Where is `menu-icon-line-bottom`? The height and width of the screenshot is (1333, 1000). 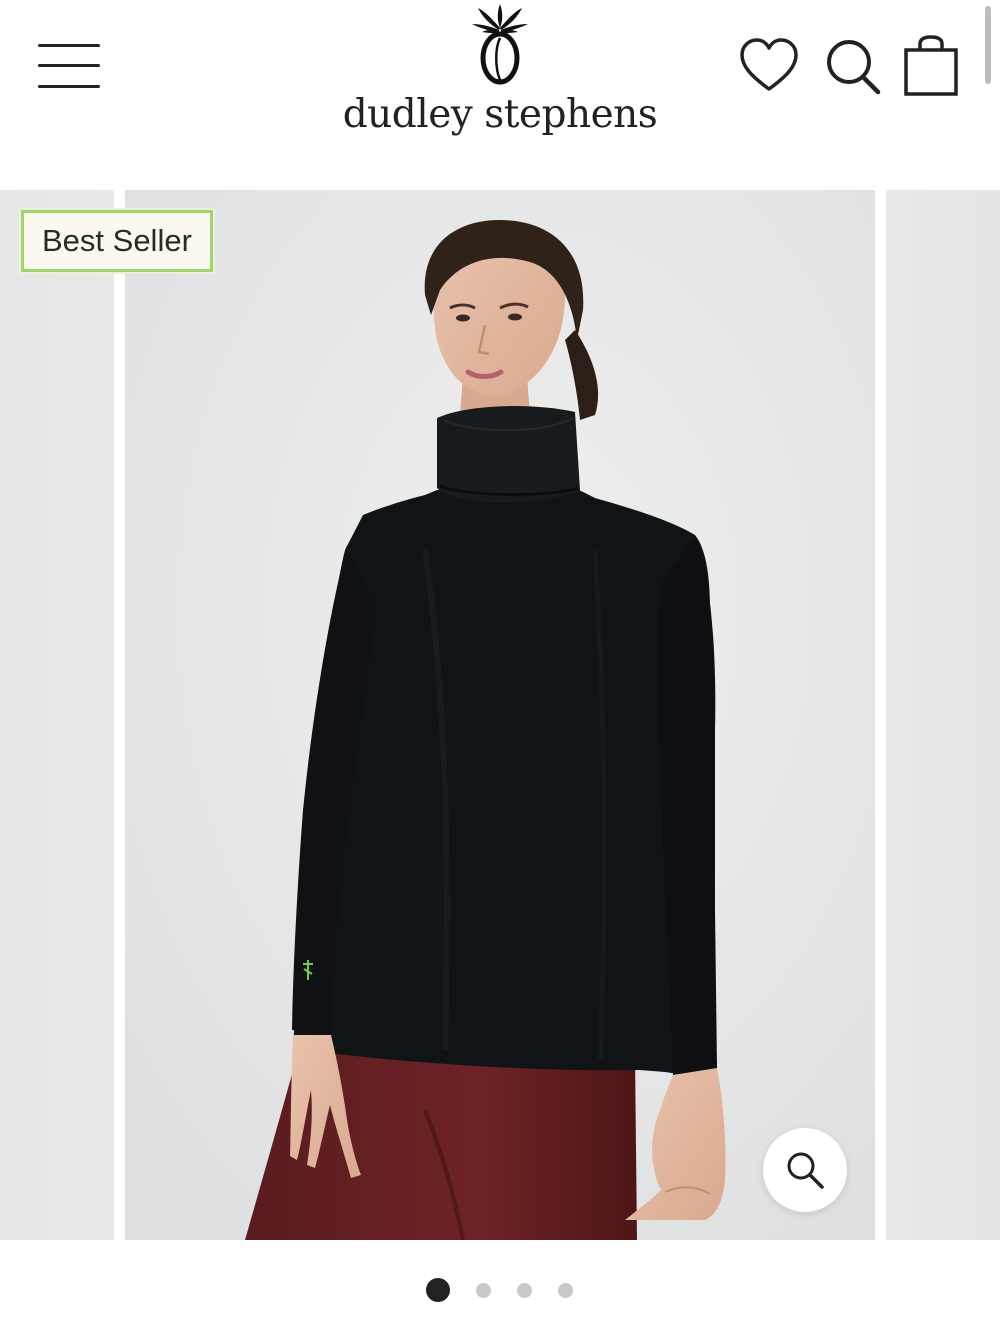 menu-icon-line-bottom is located at coordinates (69, 86).